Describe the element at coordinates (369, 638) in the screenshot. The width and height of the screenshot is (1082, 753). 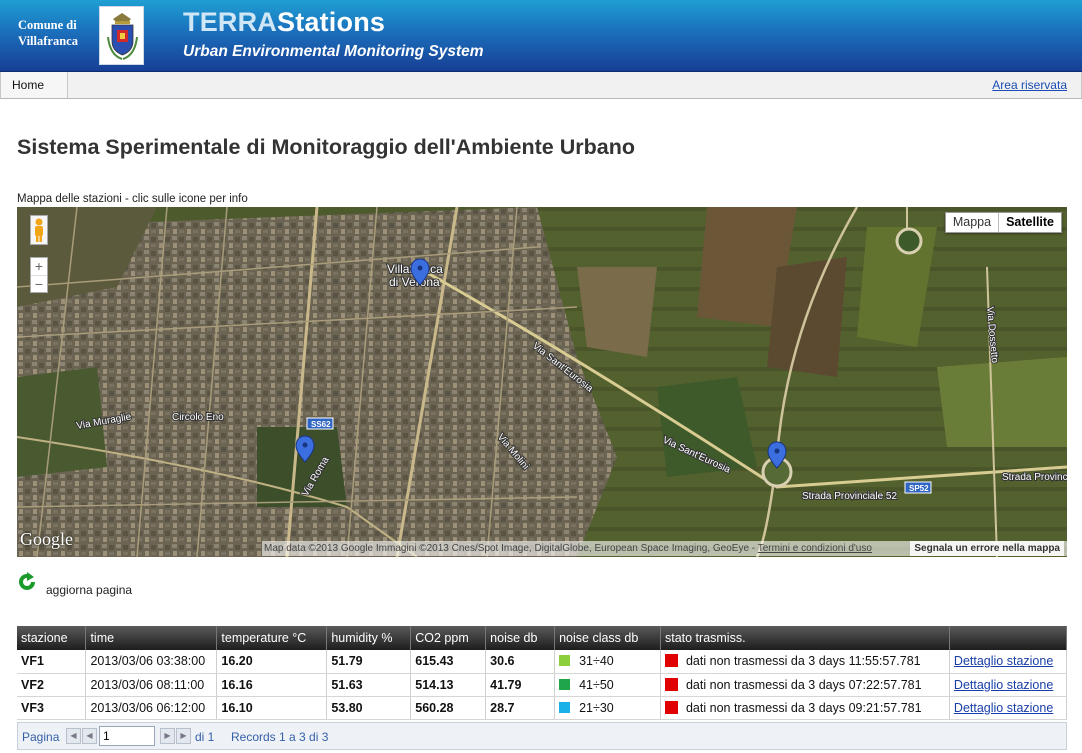
I see `col-header-humidity: humidity %` at that location.